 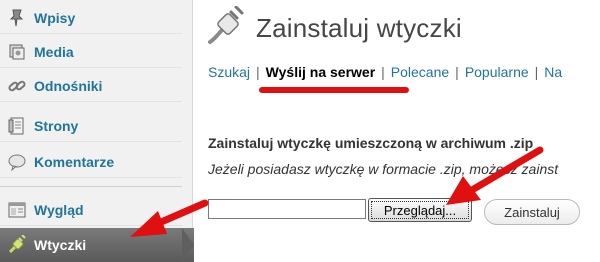 What do you see at coordinates (17, 18) in the screenshot?
I see `pushpin-icon` at bounding box center [17, 18].